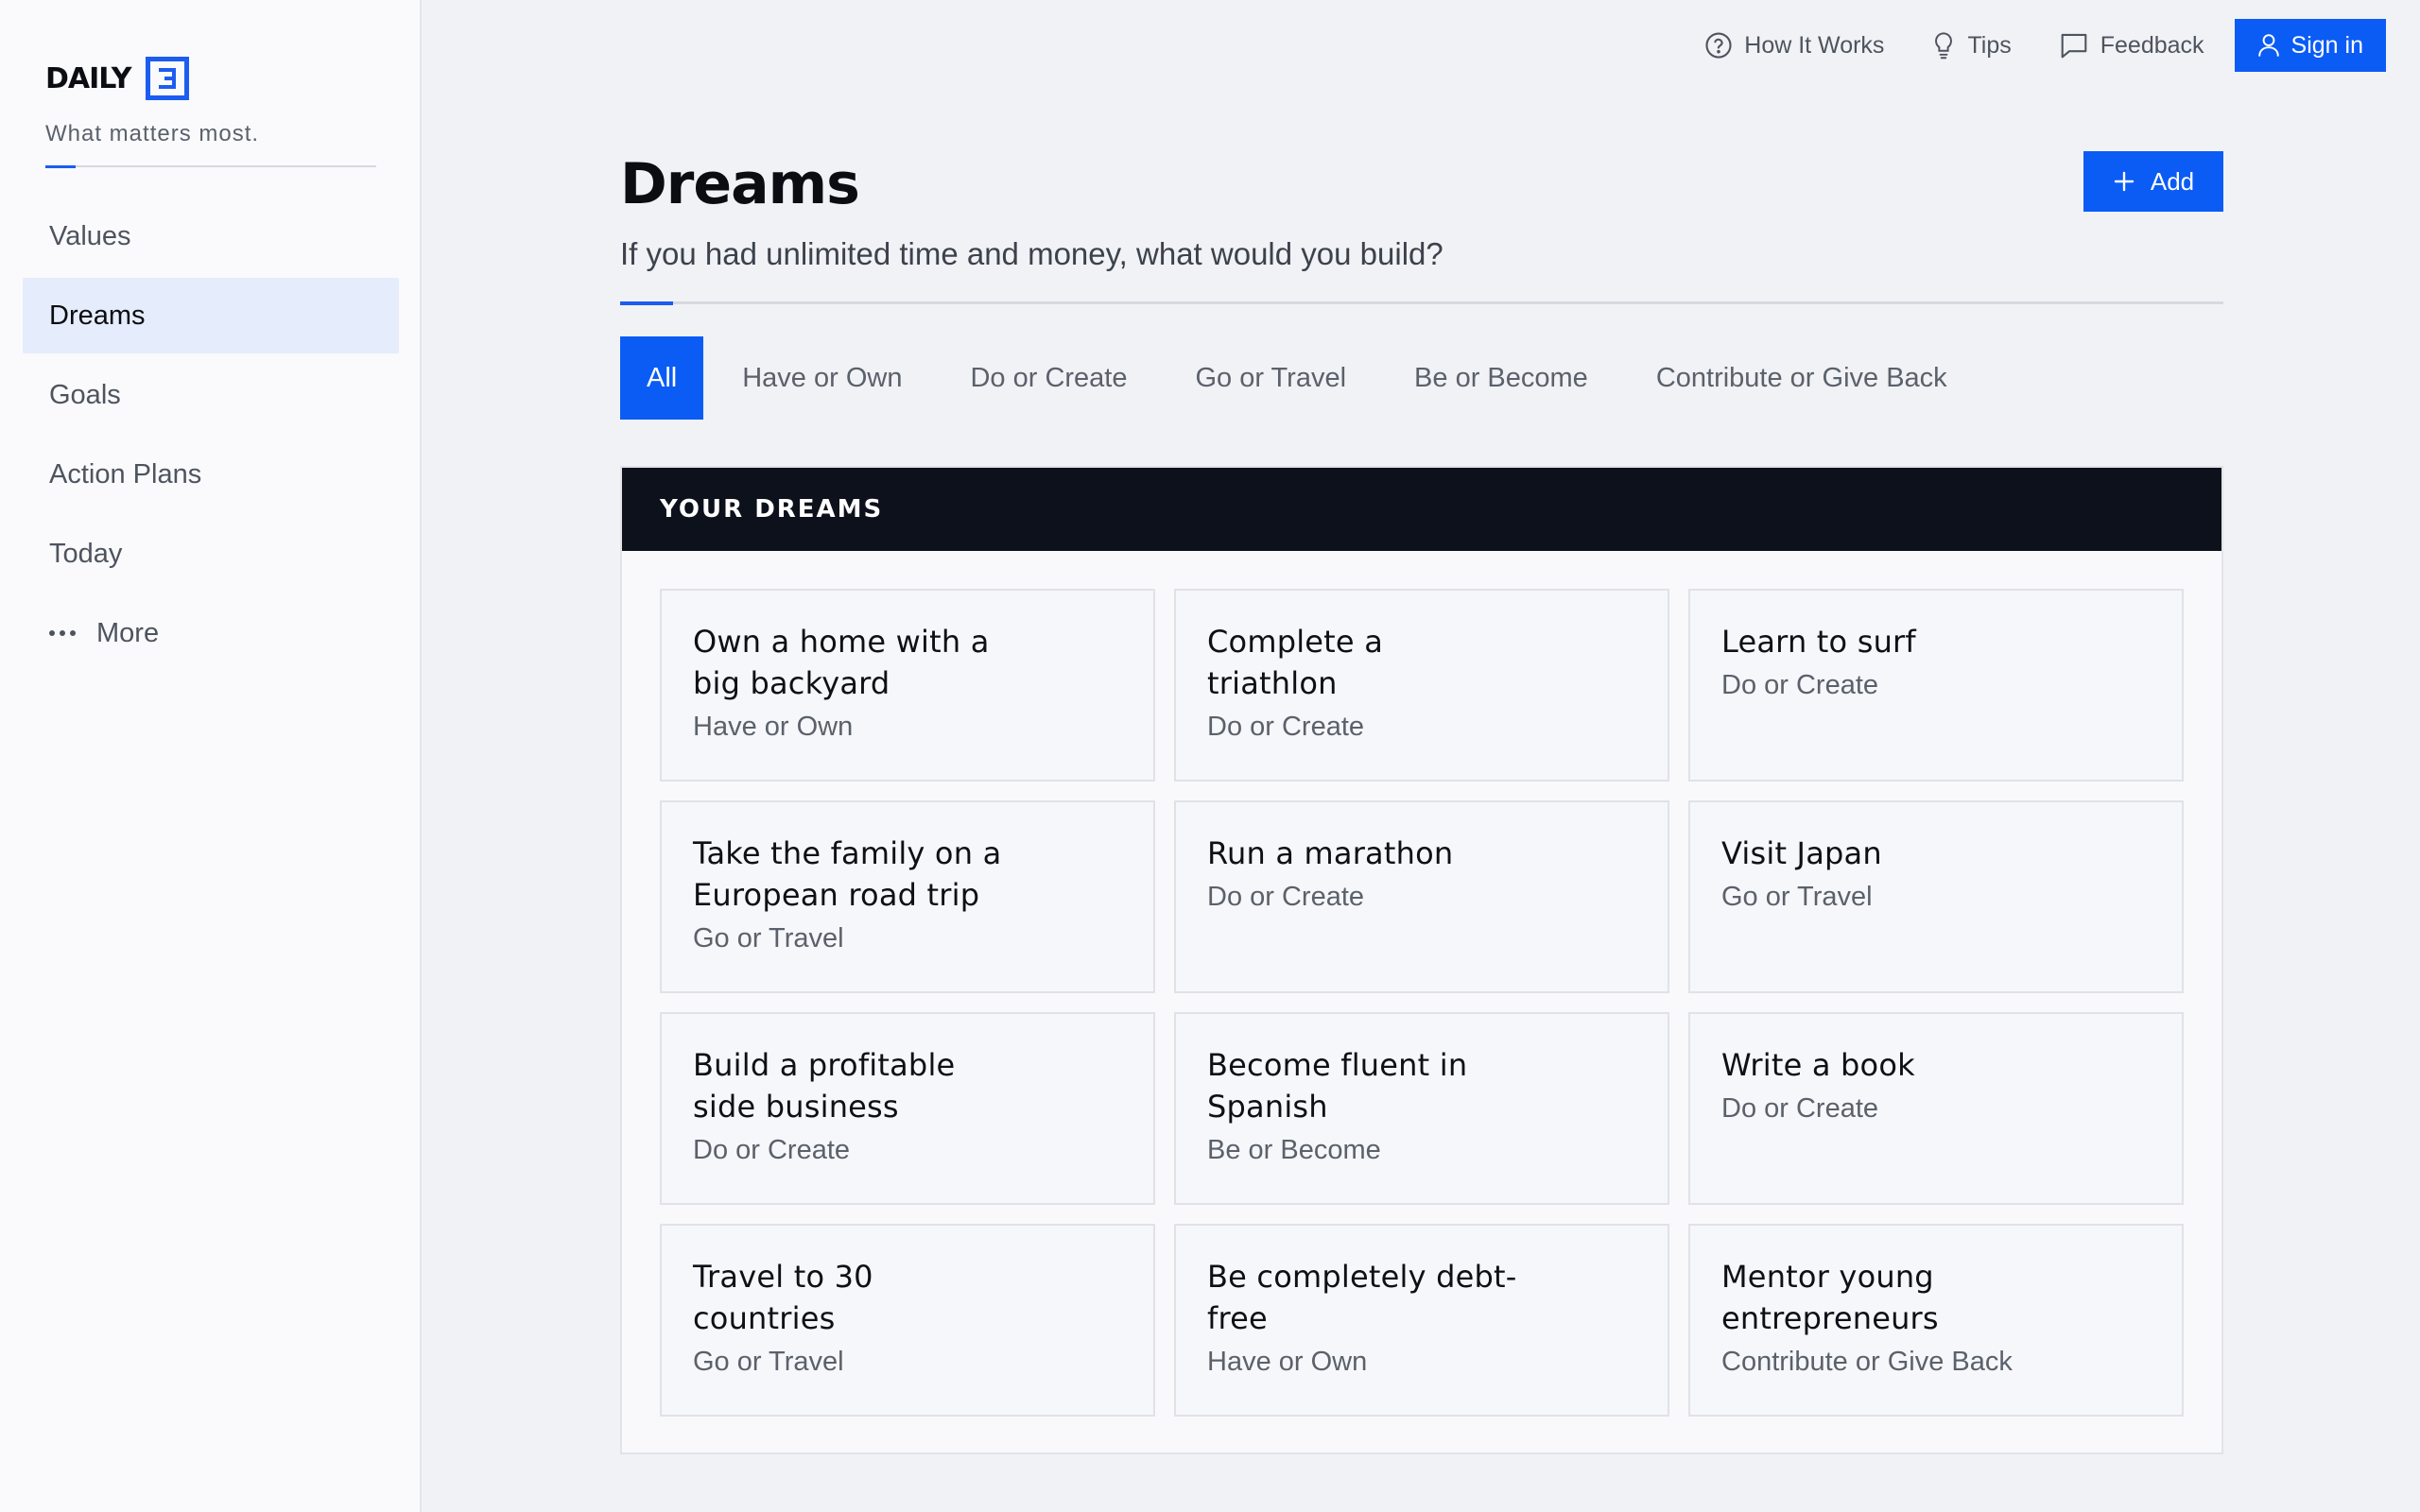 This screenshot has width=2420, height=1512. Describe the element at coordinates (85, 394) in the screenshot. I see `sidebar-item-label: Goals` at that location.